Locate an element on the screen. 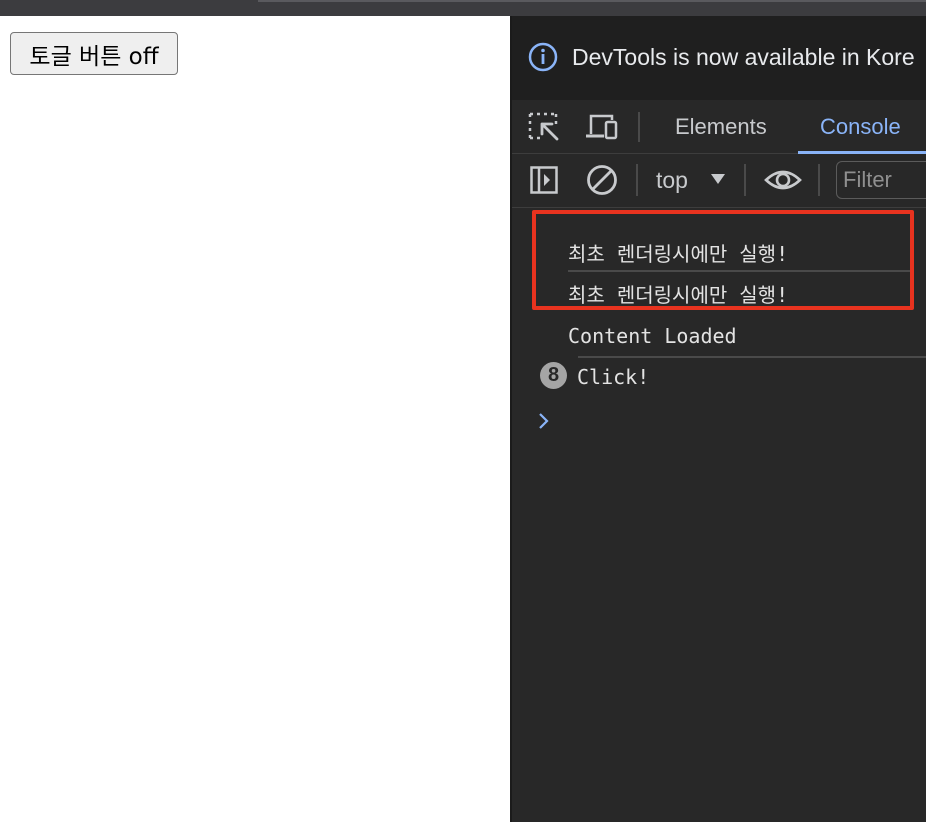 Image resolution: width=926 pixels, height=822 pixels. filter-field is located at coordinates (881, 180).